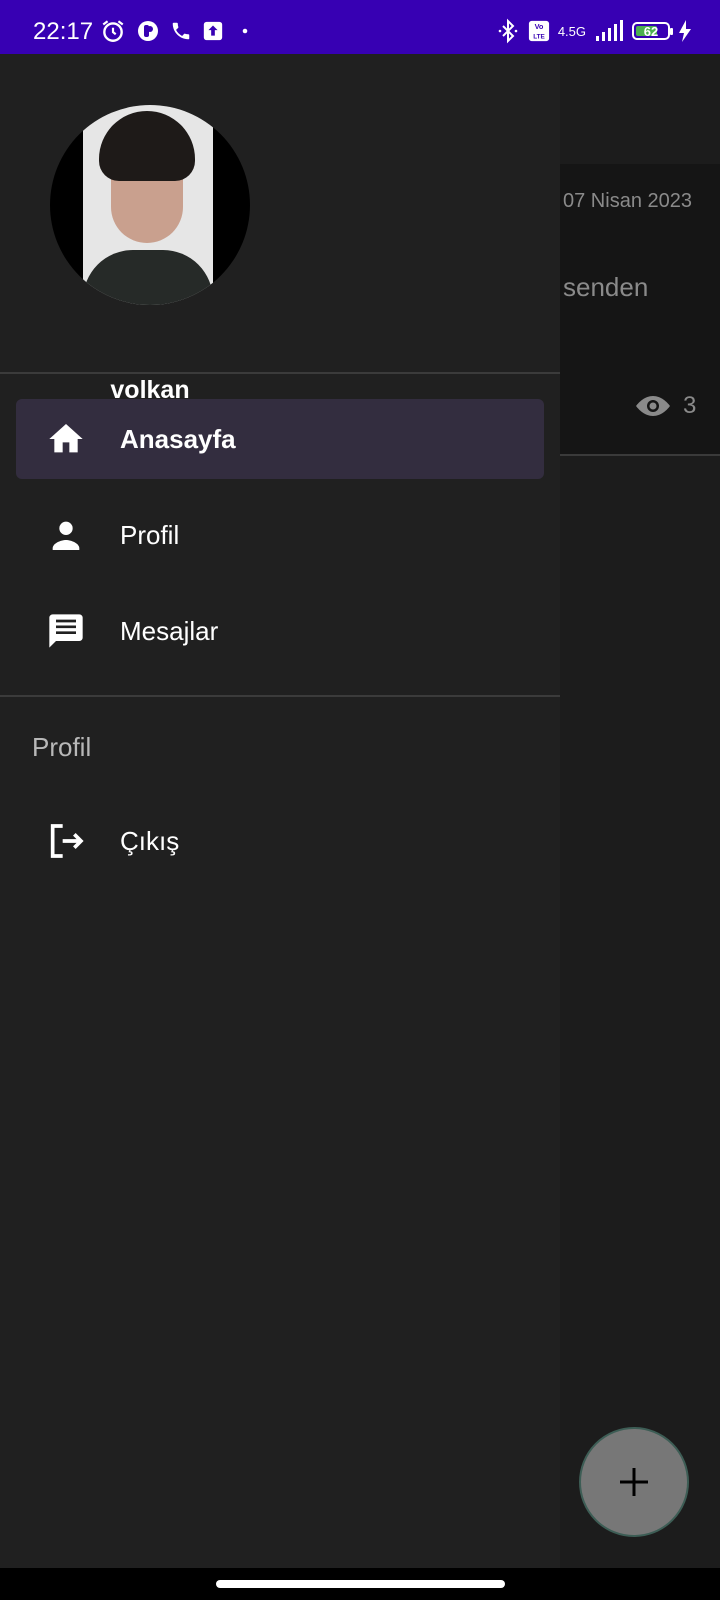  Describe the element at coordinates (62, 747) in the screenshot. I see `section-title: Profil` at that location.